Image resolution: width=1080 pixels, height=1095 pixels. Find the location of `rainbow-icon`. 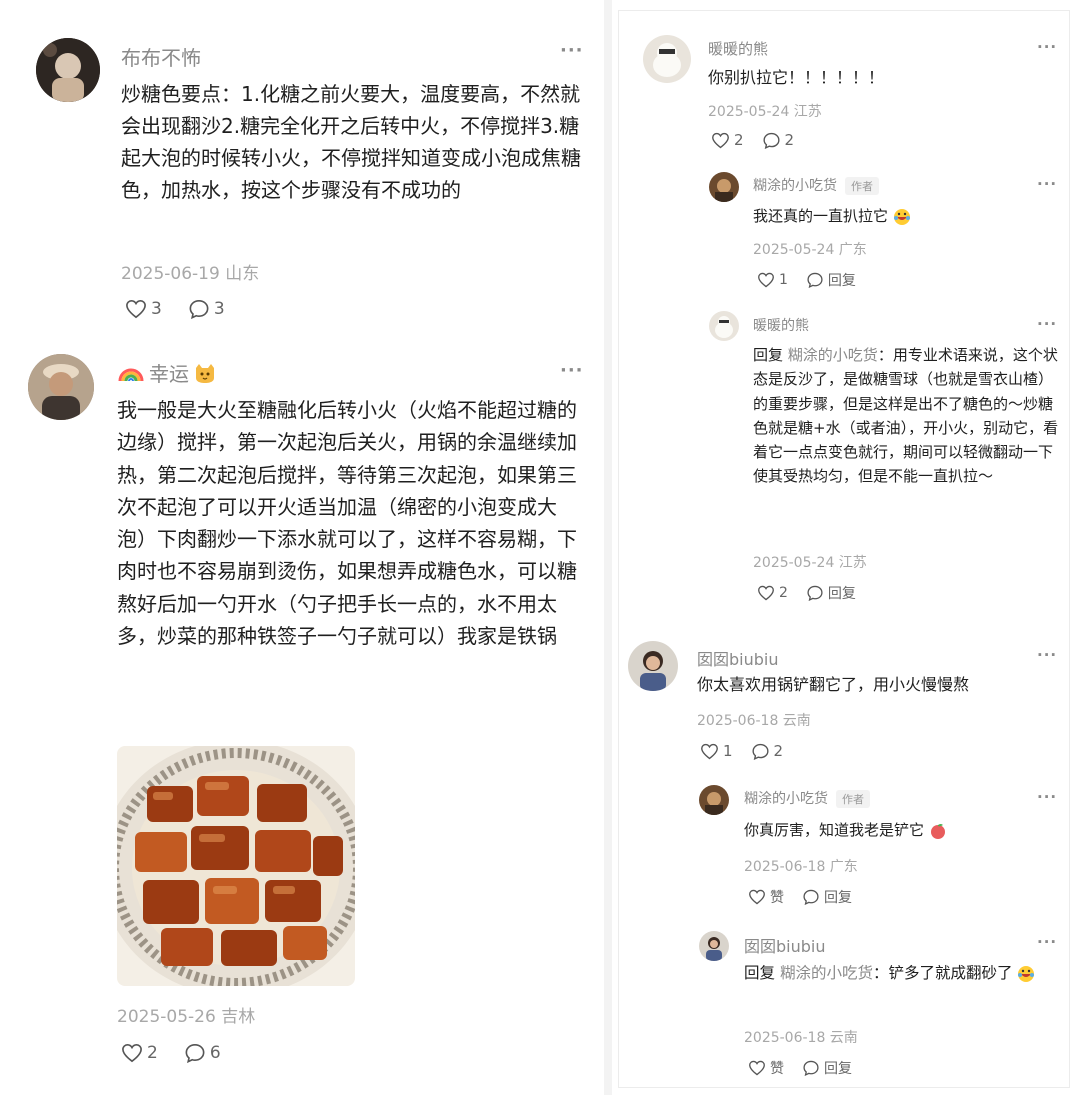

rainbow-icon is located at coordinates (131, 374).